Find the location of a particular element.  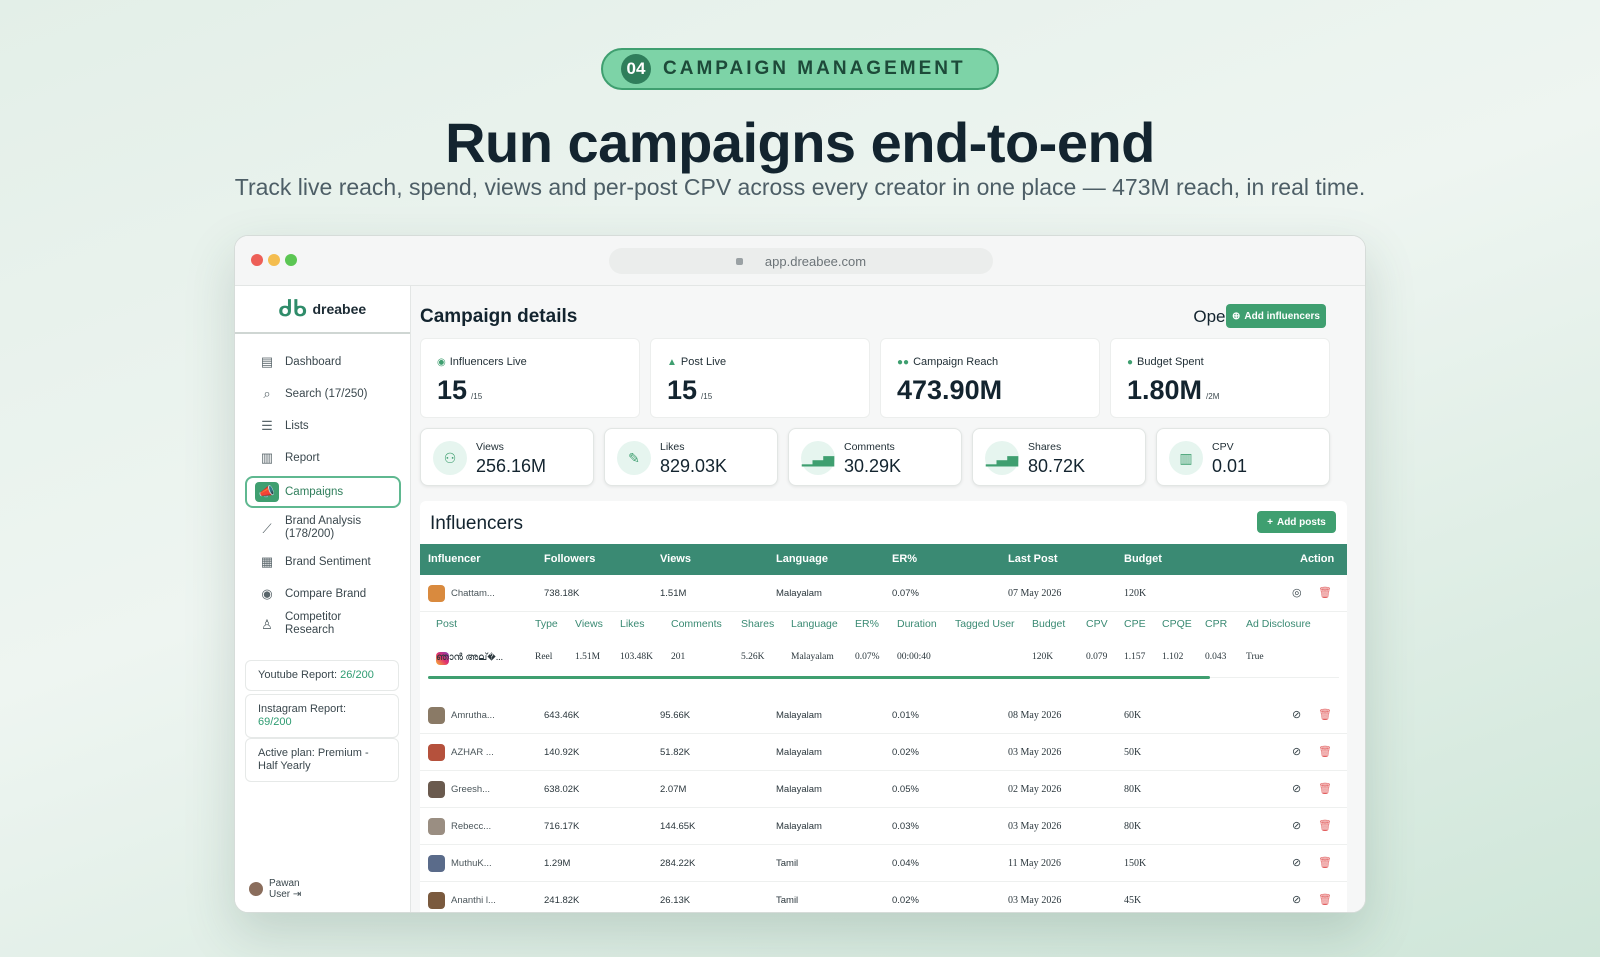

stat-card-campaign-reach: ●● Campaign Reach 473.90M is located at coordinates (990, 378).